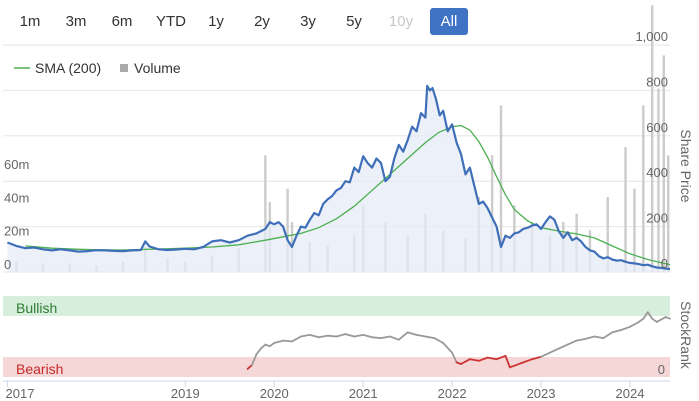 The height and width of the screenshot is (401, 699). What do you see at coordinates (325, 391) in the screenshot?
I see `x-axis-ticks: 2017 2019 2020 2021 2022 2023 2024` at bounding box center [325, 391].